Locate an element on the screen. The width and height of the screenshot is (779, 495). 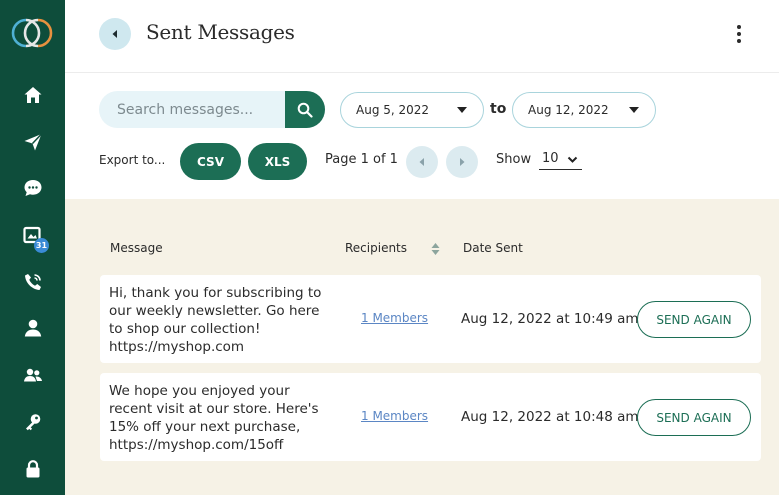
search-box is located at coordinates (212, 109).